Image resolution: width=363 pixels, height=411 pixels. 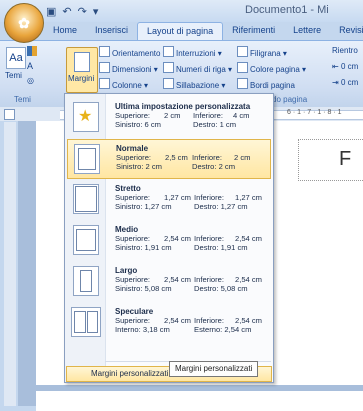 I want to click on indent-left-icon: ⇤, so click(x=336, y=66).